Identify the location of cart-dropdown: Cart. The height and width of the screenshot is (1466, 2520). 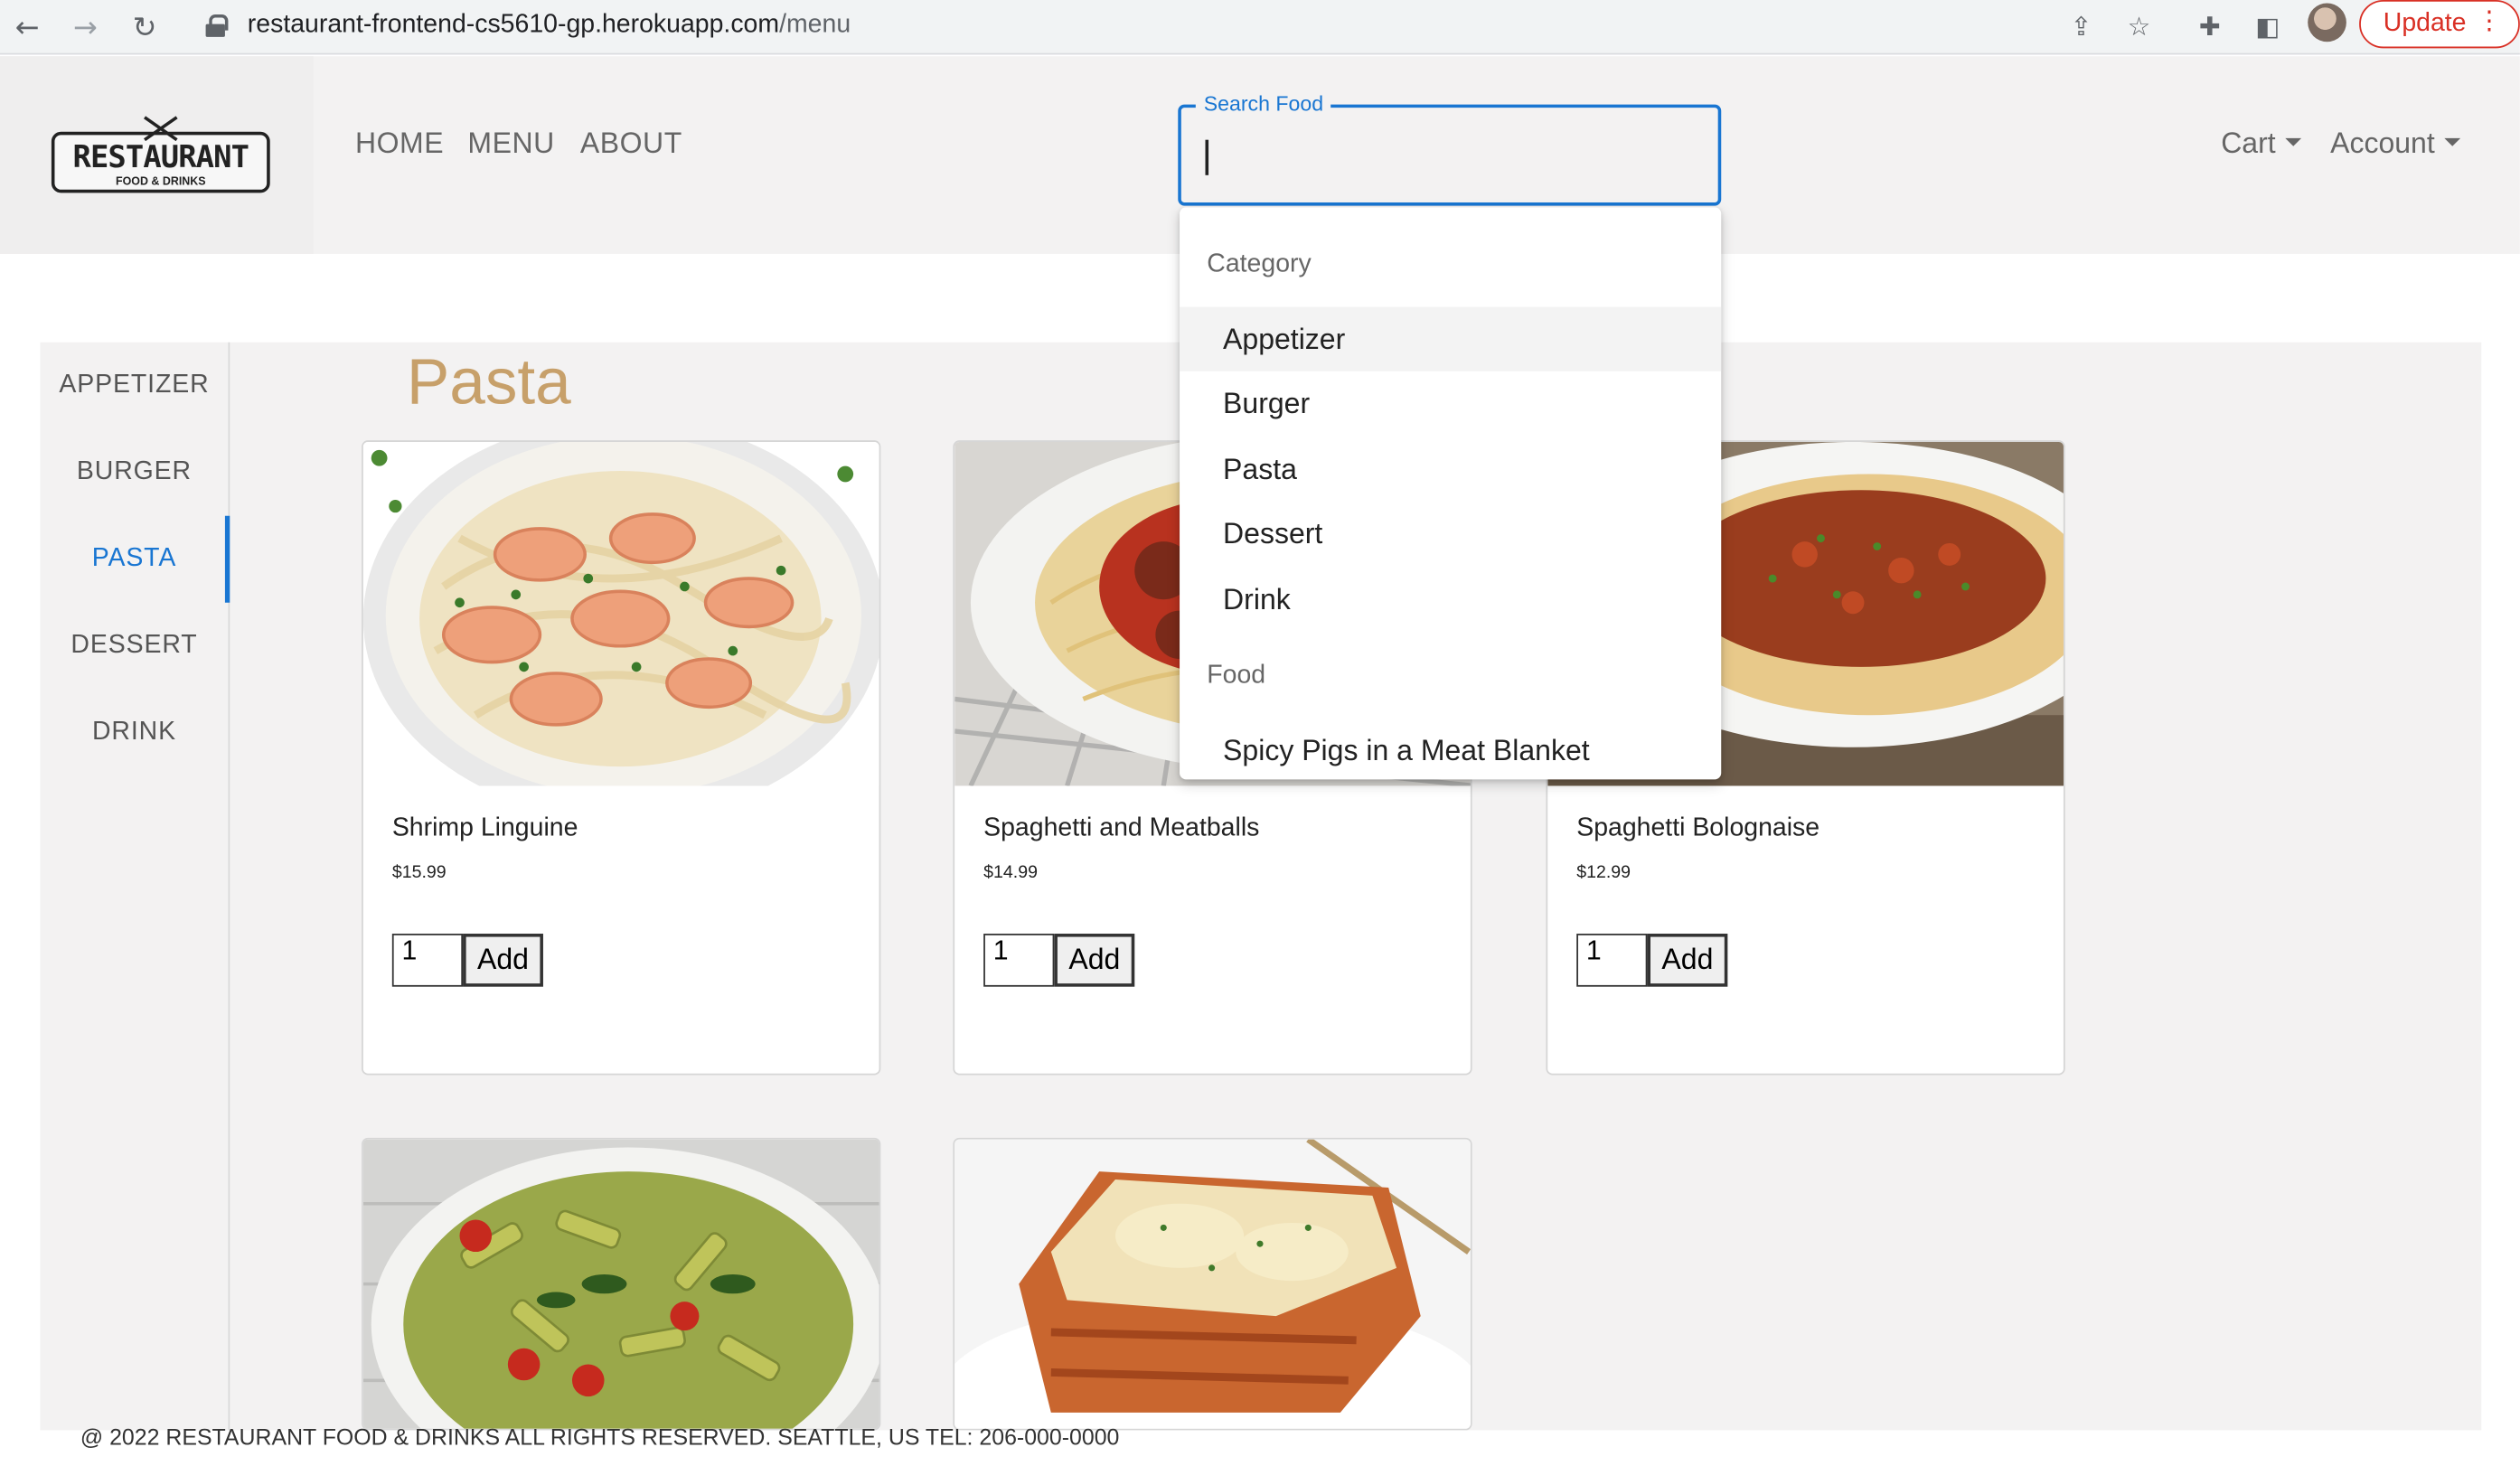
(2262, 143).